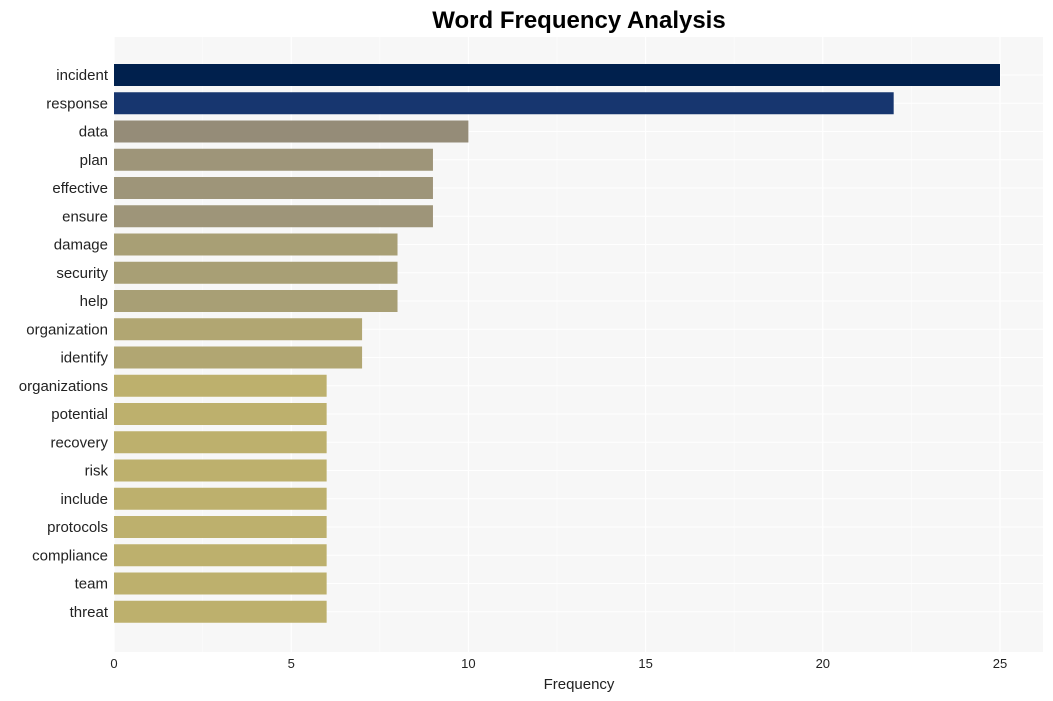 This screenshot has height=701, width=1053. Describe the element at coordinates (504, 103) in the screenshot. I see `bar-response` at that location.